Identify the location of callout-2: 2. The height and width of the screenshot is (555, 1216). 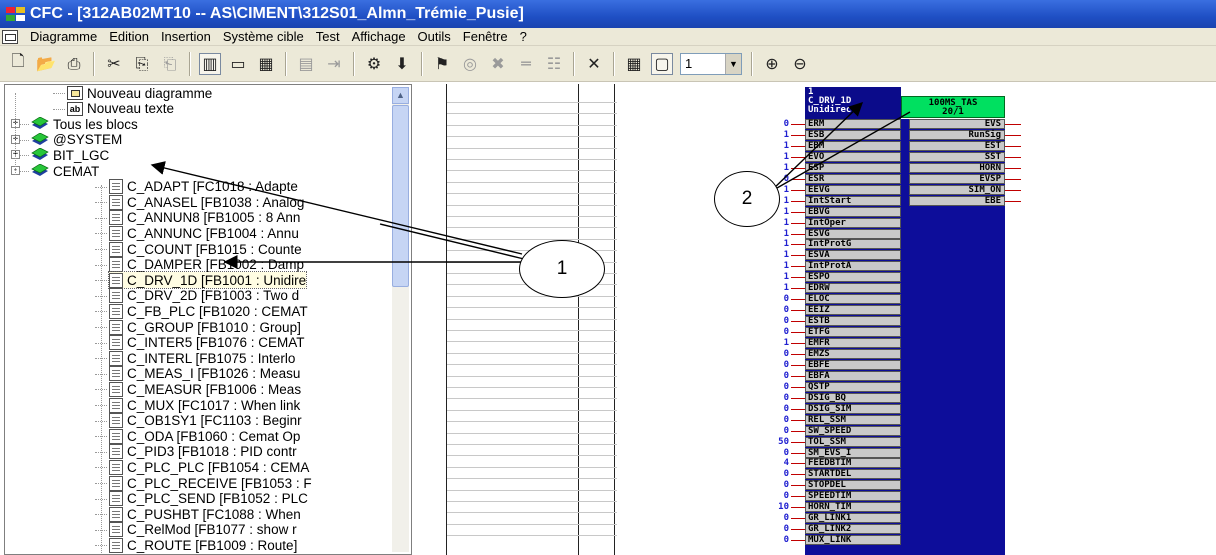
(747, 199).